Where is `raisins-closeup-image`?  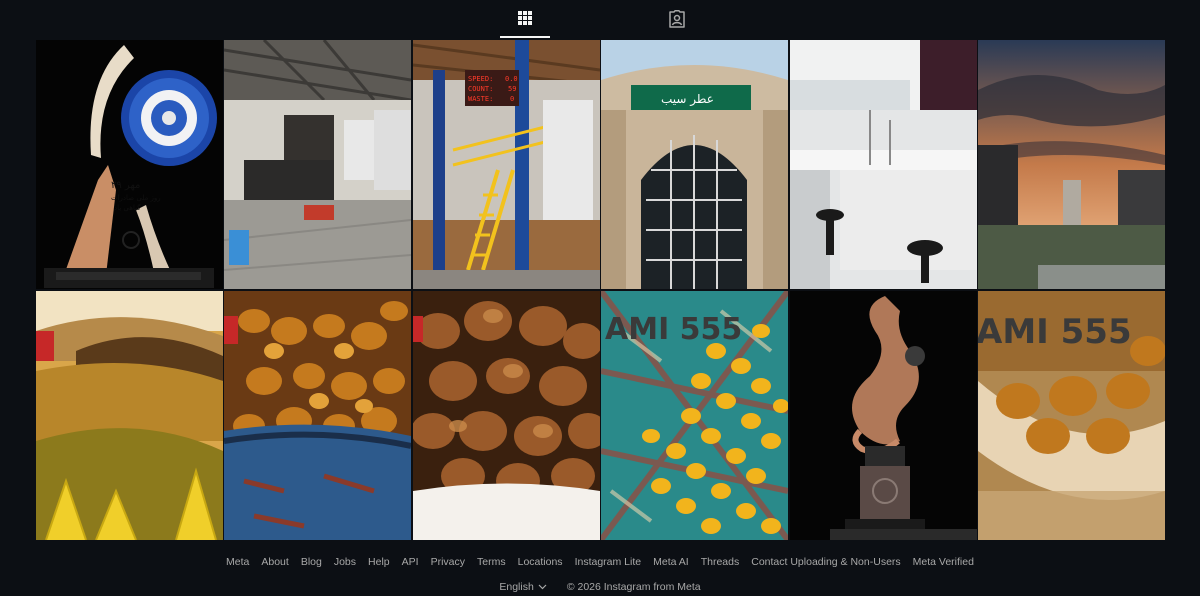
raisins-closeup-image is located at coordinates (506, 415).